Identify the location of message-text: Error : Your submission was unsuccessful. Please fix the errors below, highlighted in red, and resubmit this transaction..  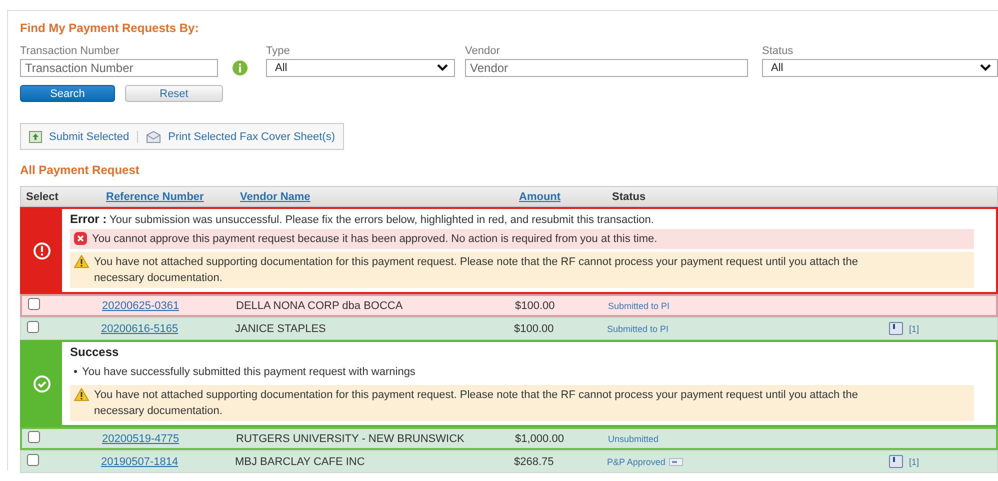
(362, 219).